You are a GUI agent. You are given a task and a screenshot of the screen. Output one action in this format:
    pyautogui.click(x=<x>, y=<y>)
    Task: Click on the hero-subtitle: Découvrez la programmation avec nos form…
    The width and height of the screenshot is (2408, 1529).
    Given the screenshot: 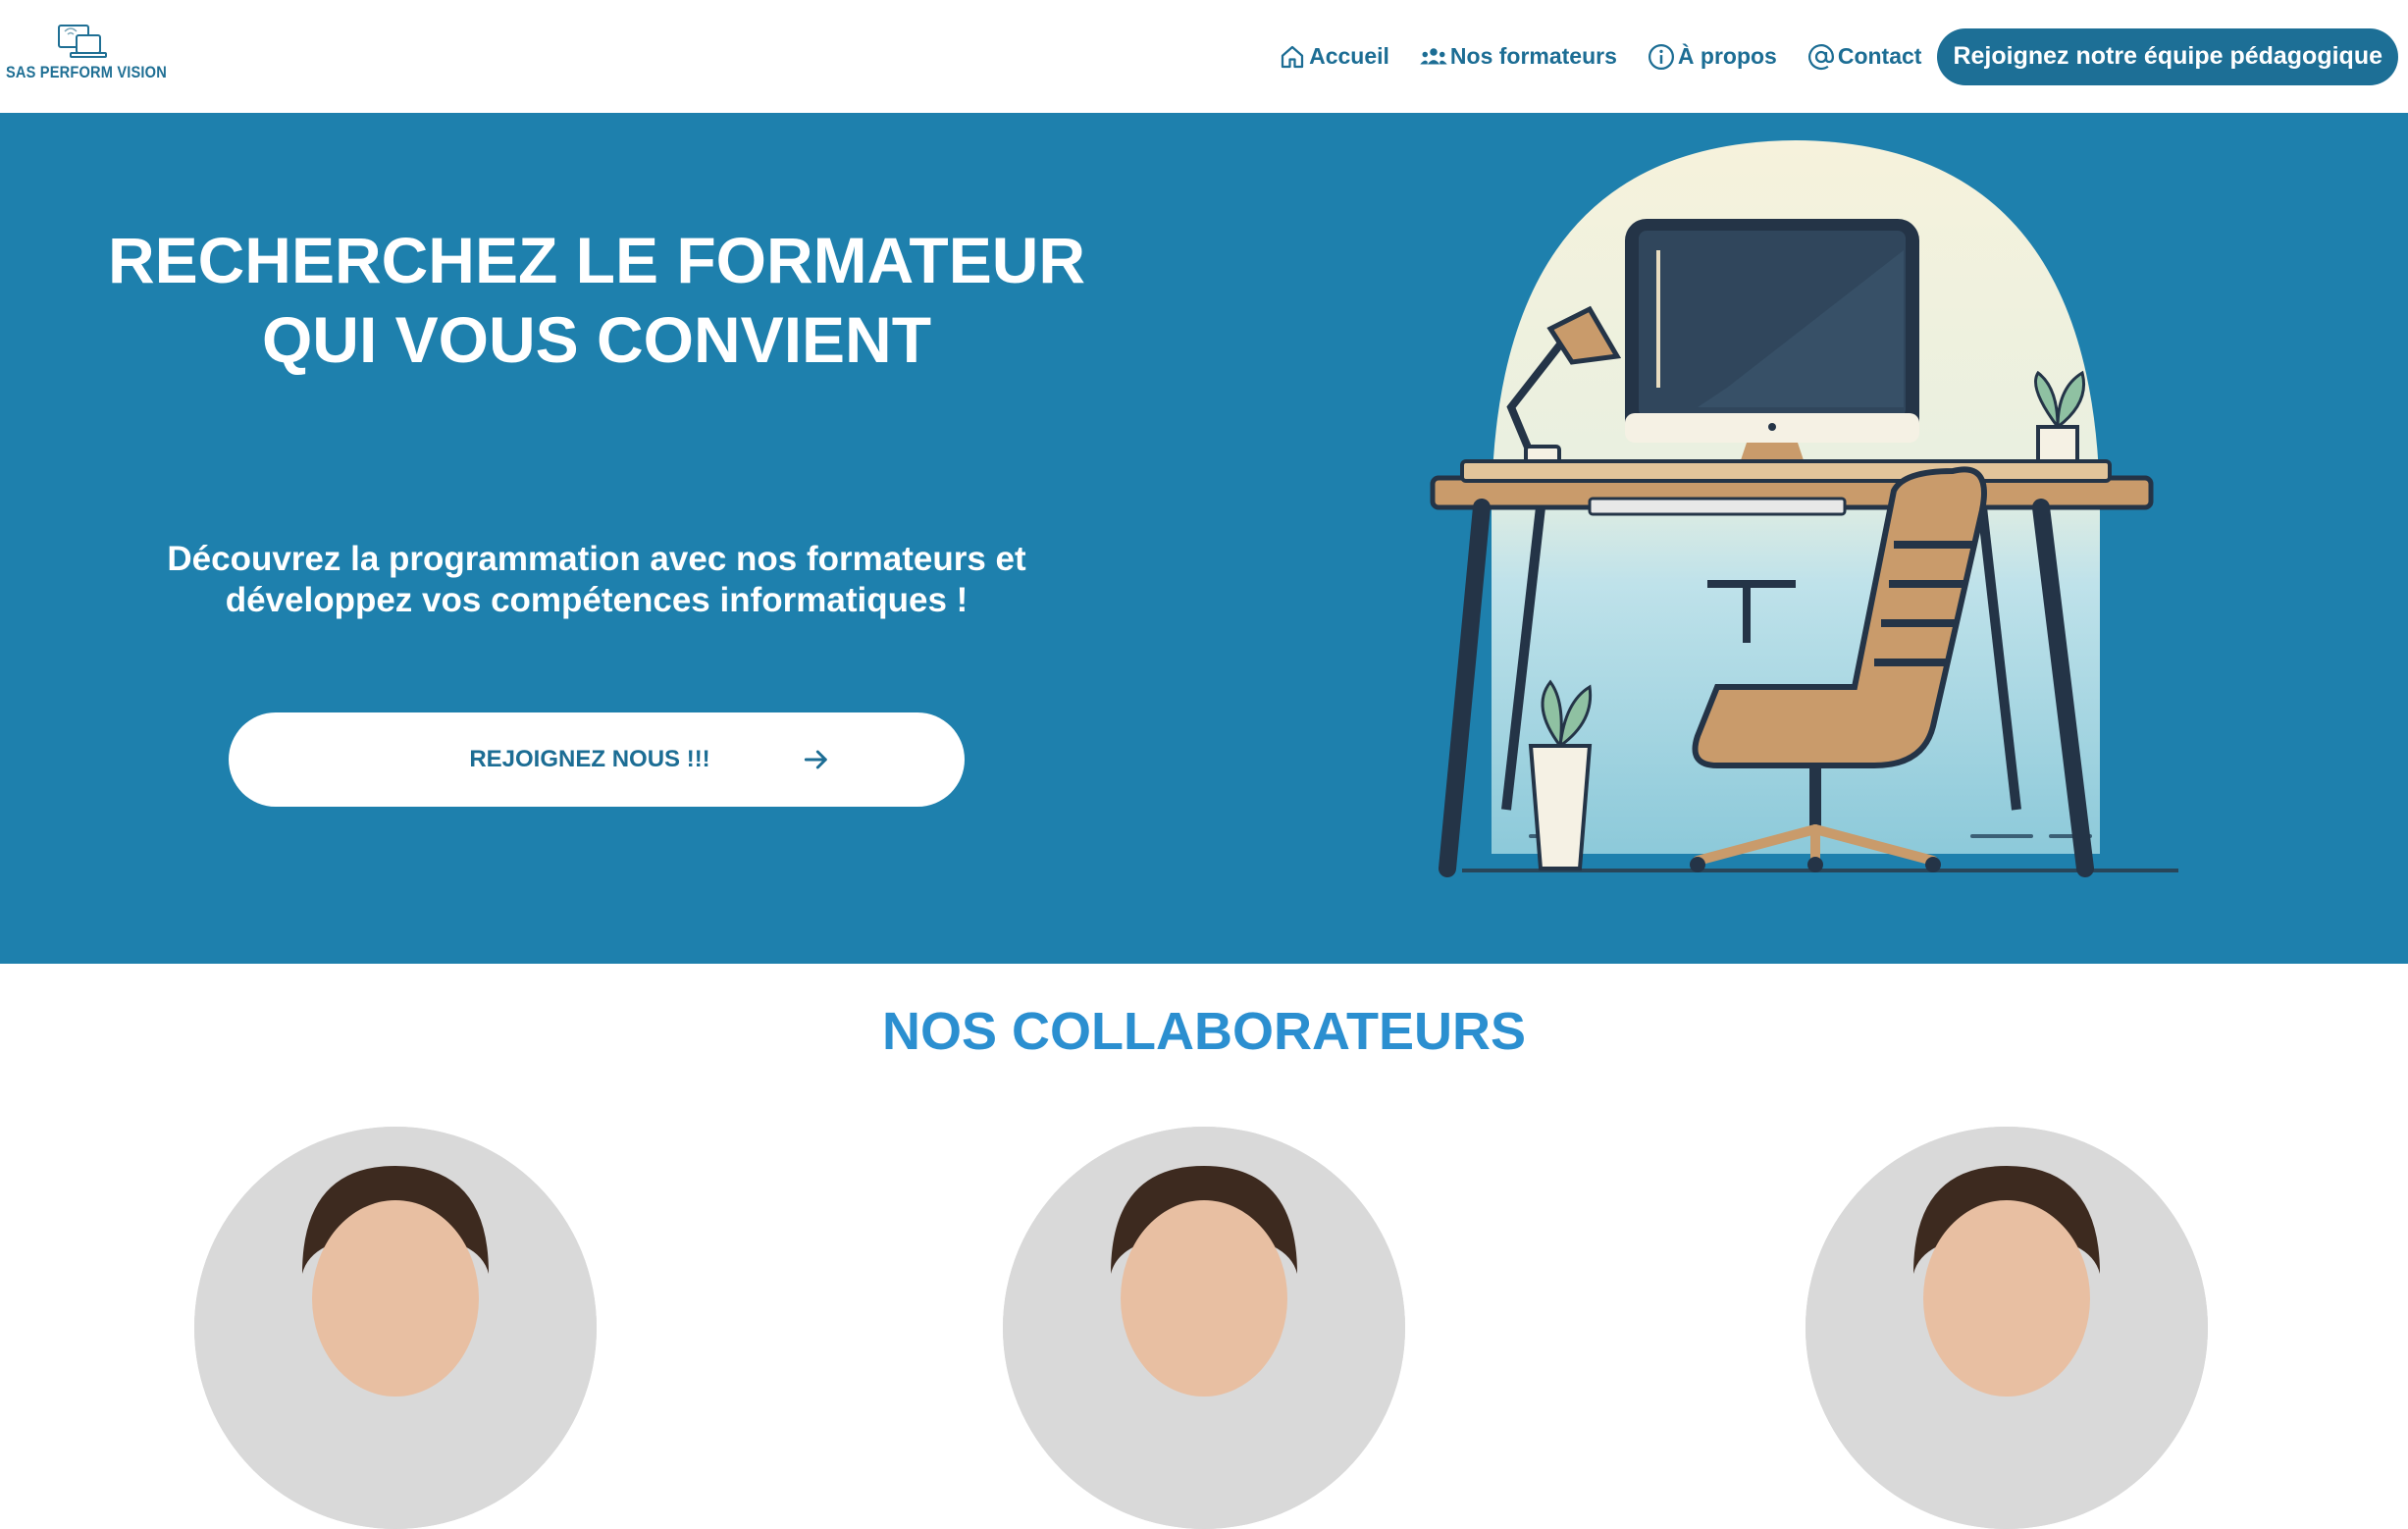 What is the action you would take?
    pyautogui.click(x=597, y=579)
    